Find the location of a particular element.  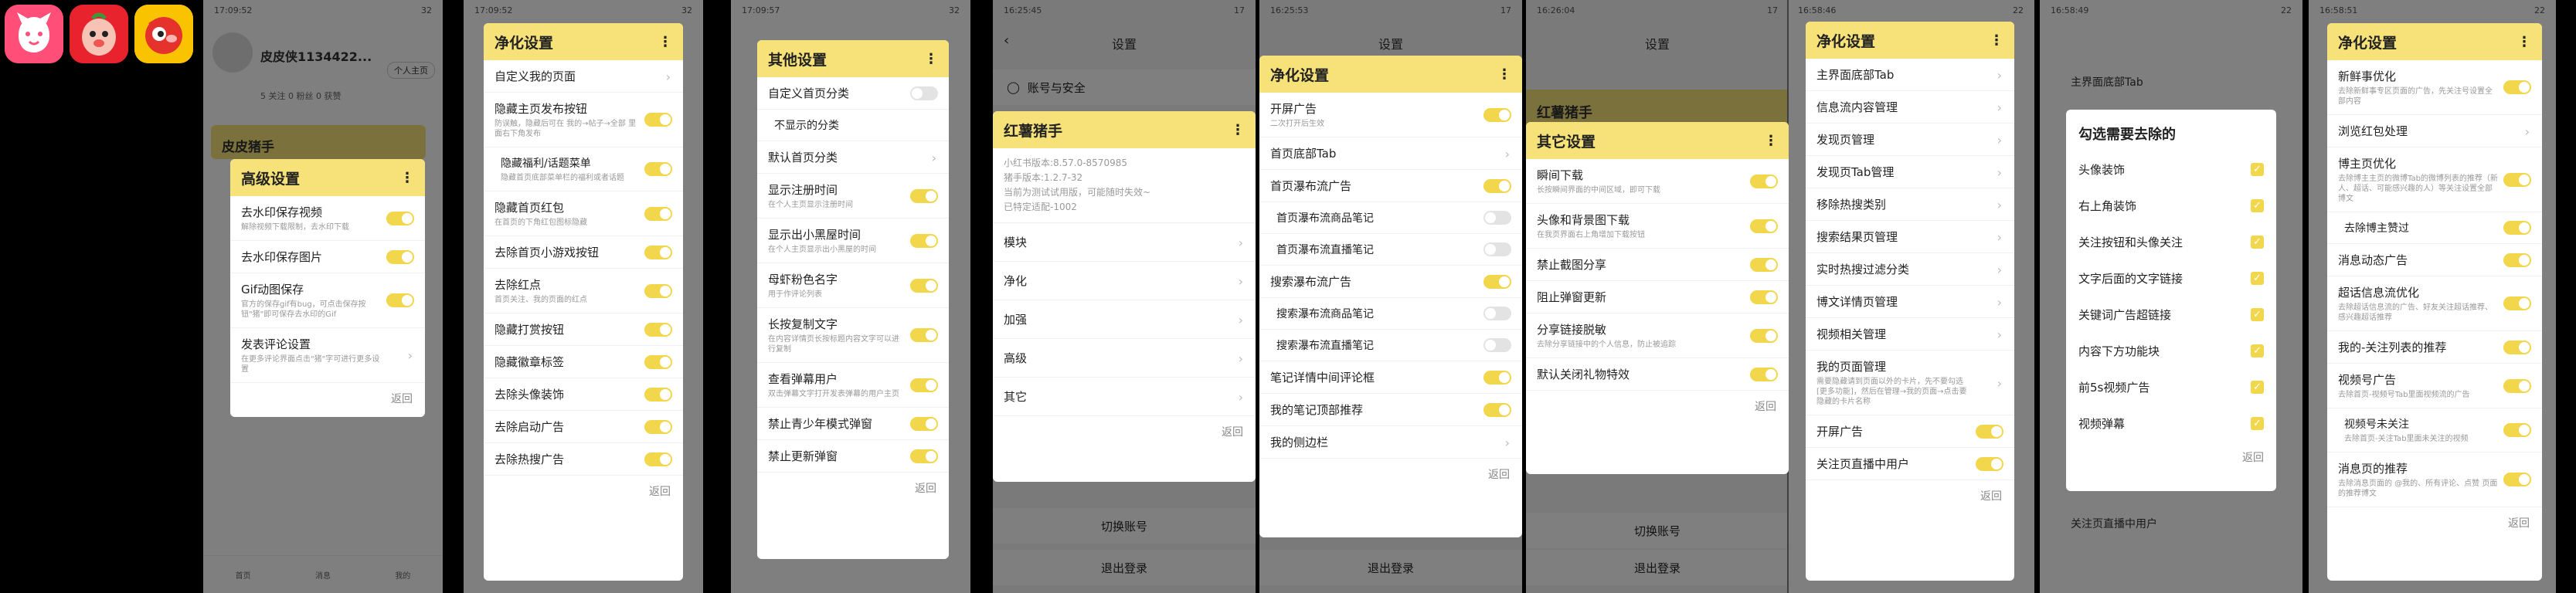

setting-row: 实时热搜过滤分类 › is located at coordinates (1910, 269).